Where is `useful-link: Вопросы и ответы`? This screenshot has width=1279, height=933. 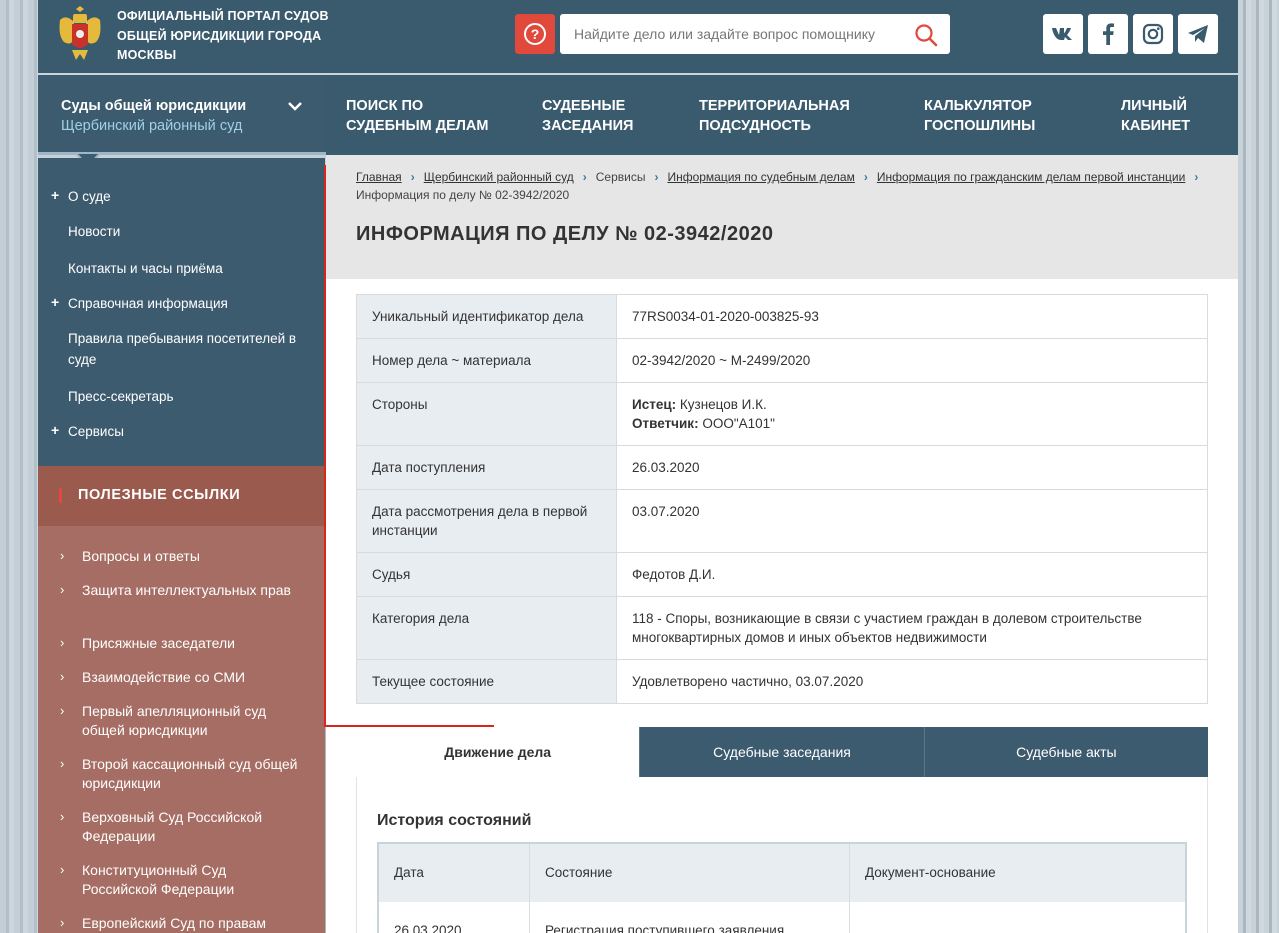 useful-link: Вопросы и ответы is located at coordinates (192, 556).